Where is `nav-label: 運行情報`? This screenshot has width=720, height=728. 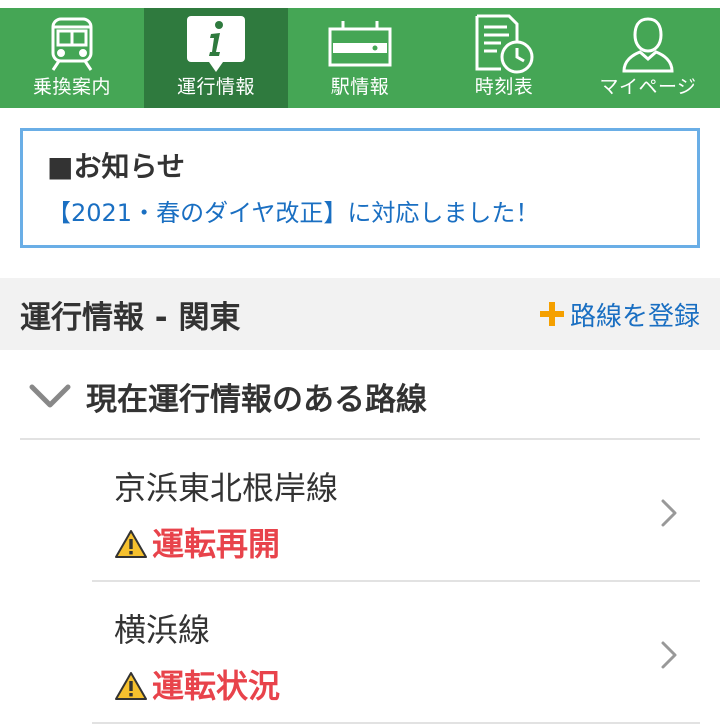
nav-label: 運行情報 is located at coordinates (215, 87).